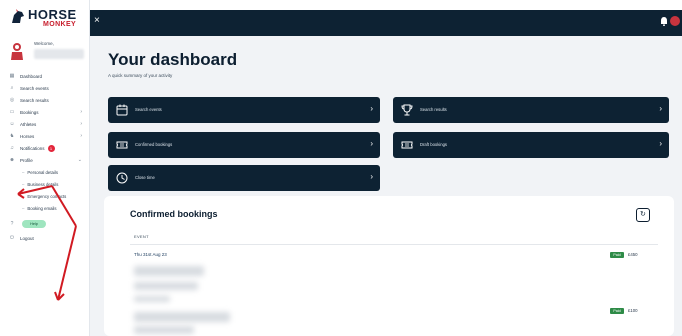  I want to click on brand-logo: HORSE MONKEY, so click(48, 19).